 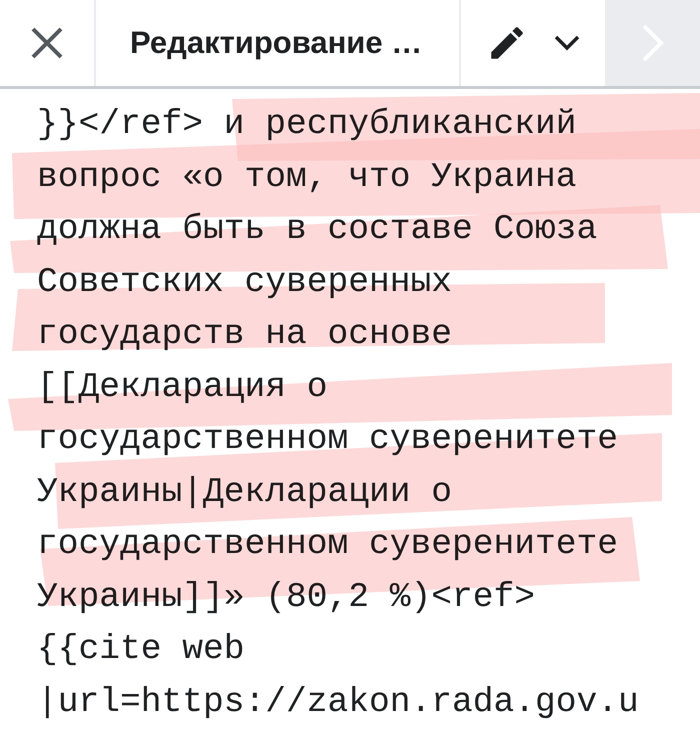 What do you see at coordinates (244, 335) in the screenshot?
I see `code-line: государств на основе` at bounding box center [244, 335].